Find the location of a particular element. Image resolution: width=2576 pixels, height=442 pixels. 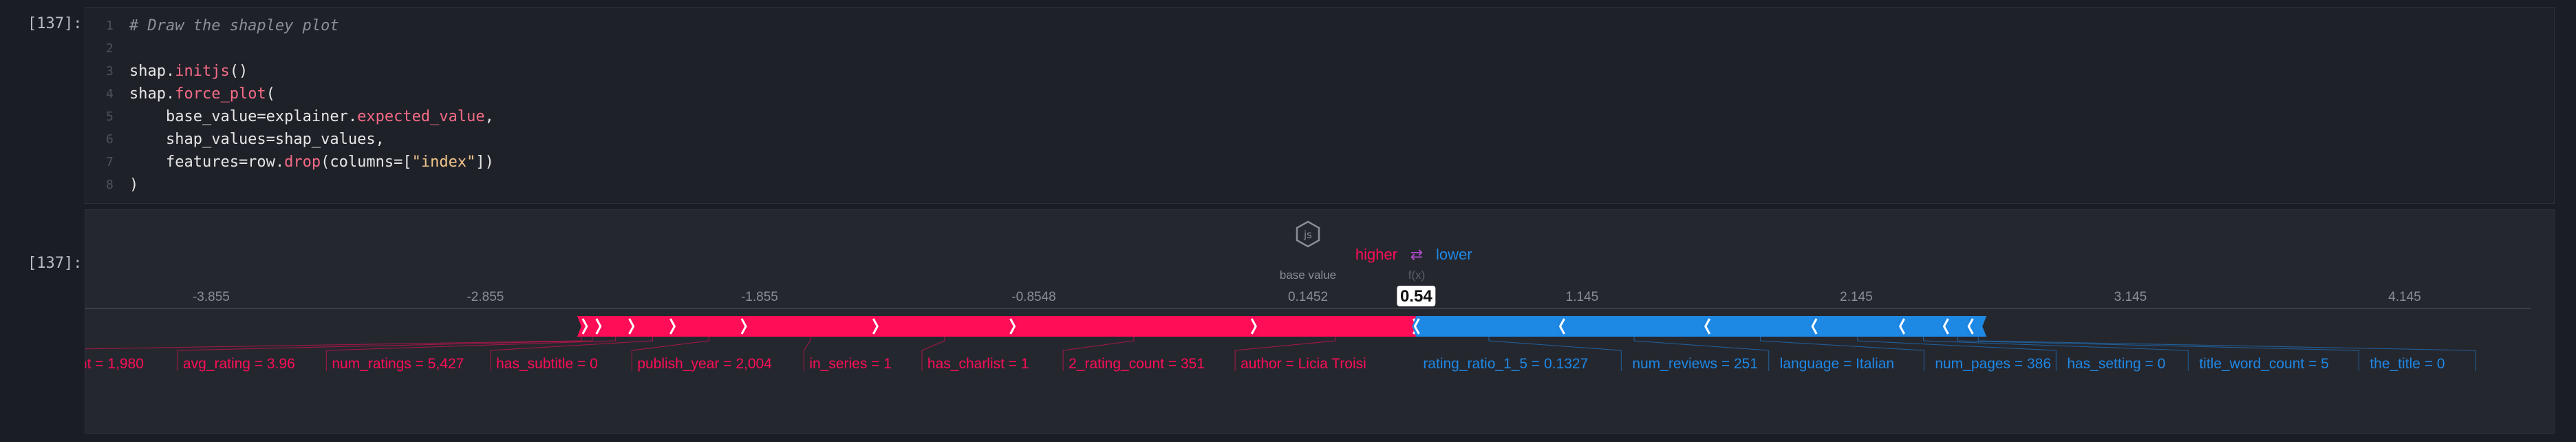

feature-label: 5_rating_count = 1,980 is located at coordinates (115, 364).